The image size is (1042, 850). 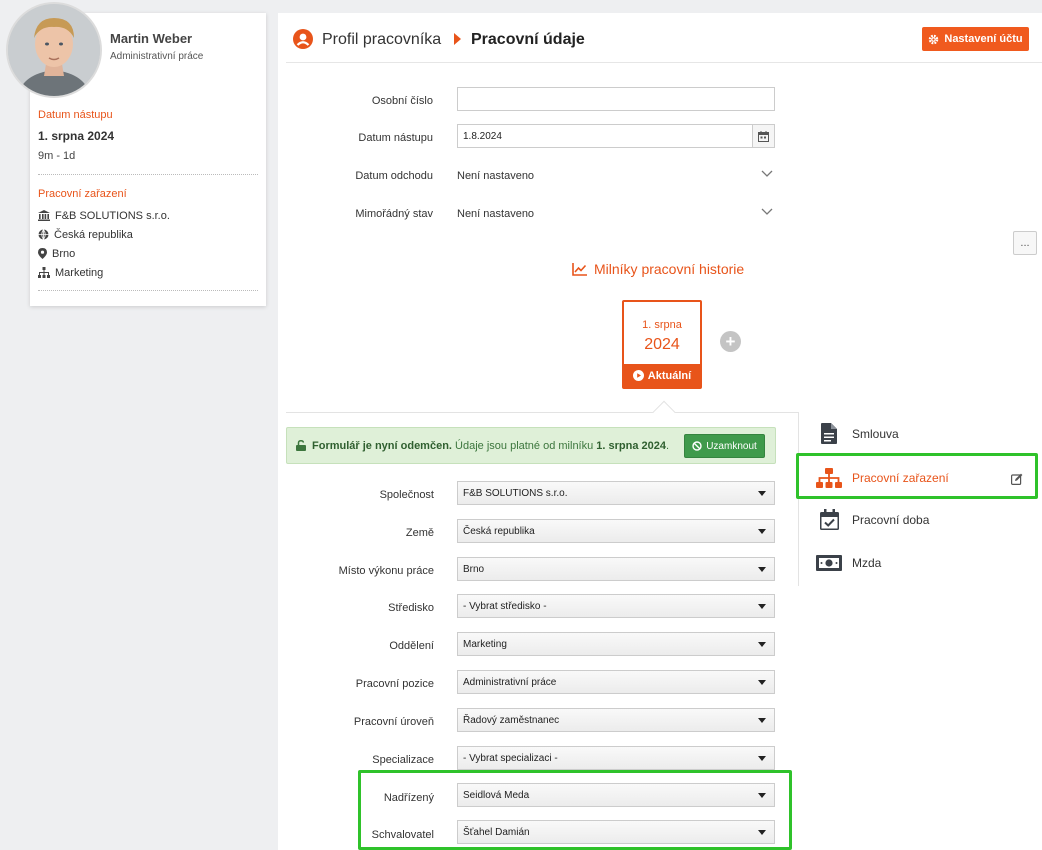 What do you see at coordinates (76, 136) in the screenshot?
I see `start-date: 1. srpna 2024` at bounding box center [76, 136].